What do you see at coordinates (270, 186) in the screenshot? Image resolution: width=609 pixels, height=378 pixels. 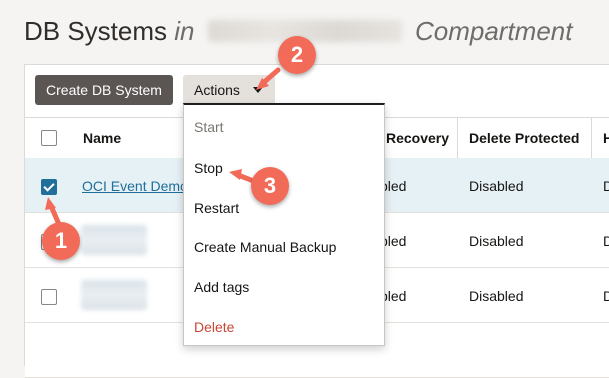 I see `callout-badge-3: 3` at bounding box center [270, 186].